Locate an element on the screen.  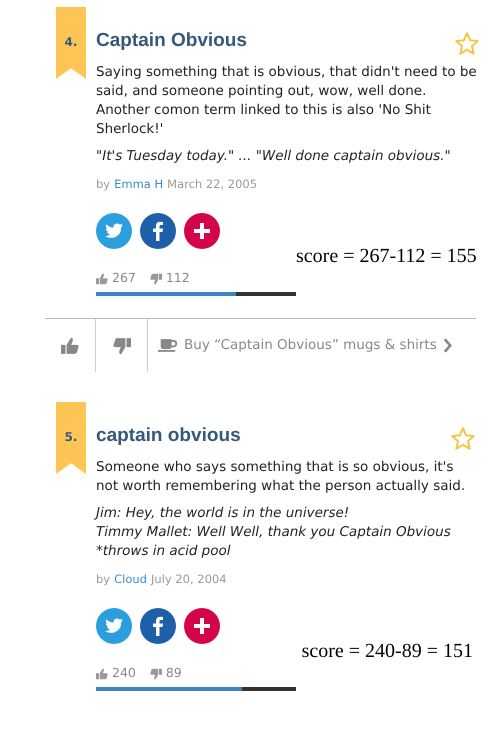
example-text: "It's Tuesday today." ... "Well done captain obvious." is located at coordinates (274, 156).